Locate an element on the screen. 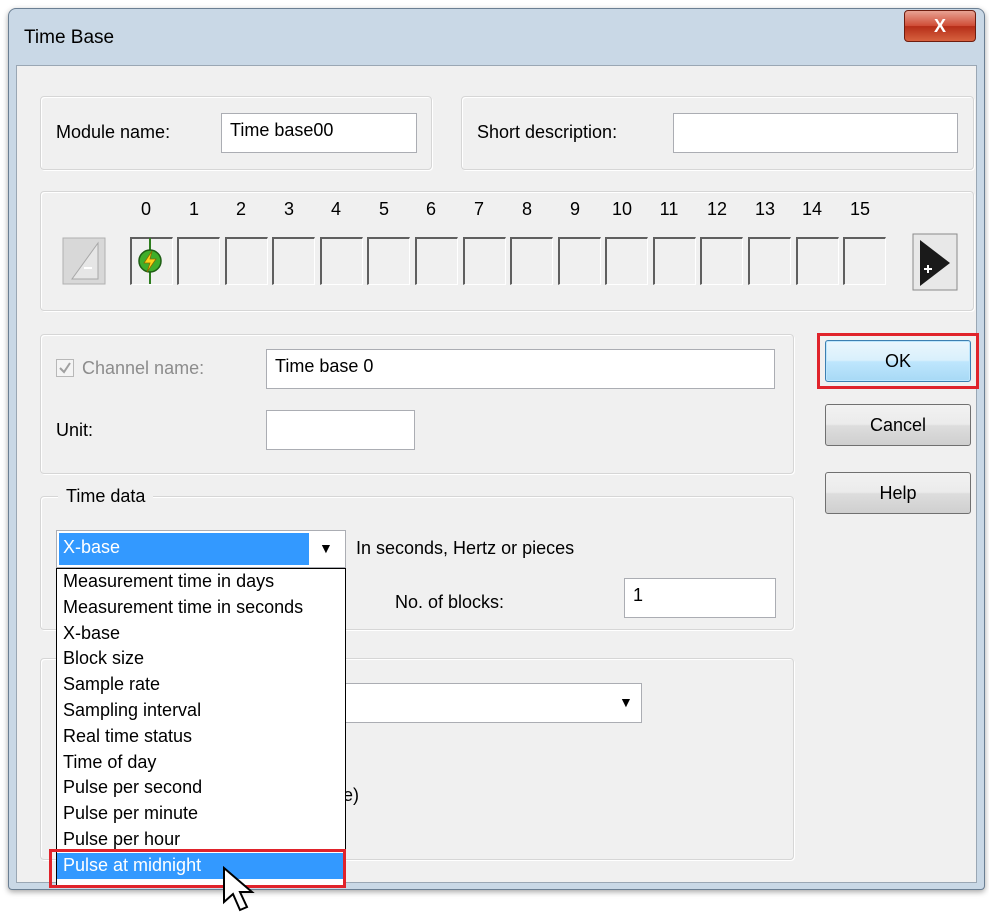 This screenshot has width=989, height=914. time-data-group-label: Time data is located at coordinates (106, 496).